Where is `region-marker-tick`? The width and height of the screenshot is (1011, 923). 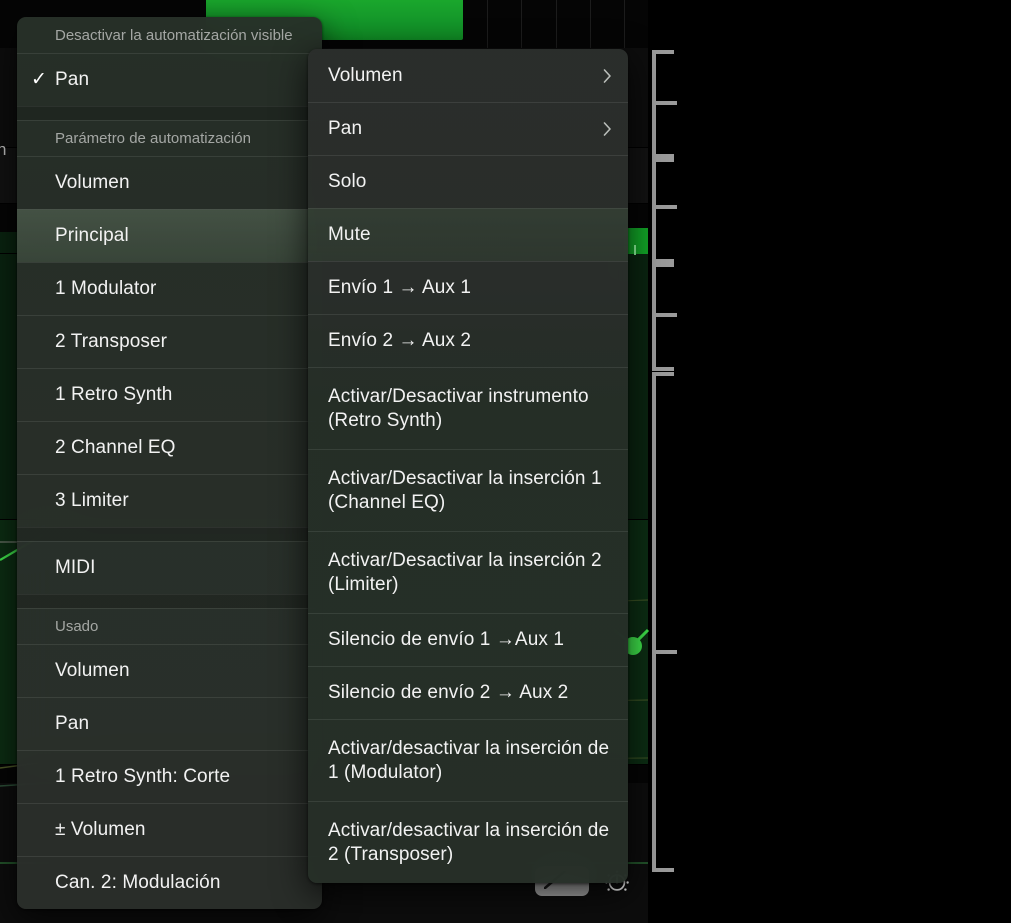 region-marker-tick is located at coordinates (635, 250).